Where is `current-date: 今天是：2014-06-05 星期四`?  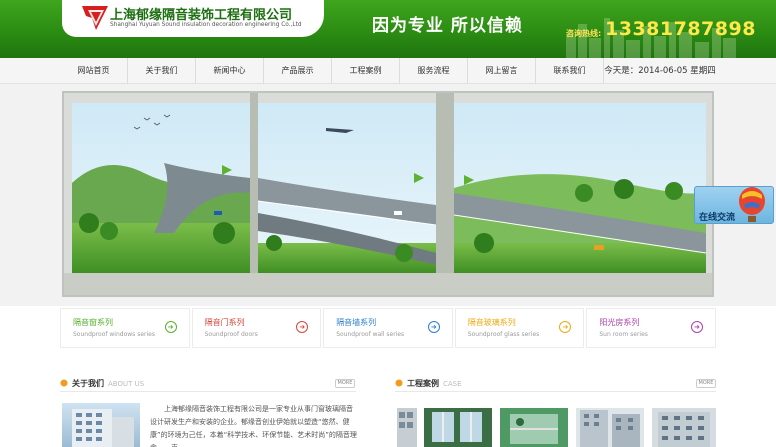
current-date: 今天是：2014-06-05 星期四 is located at coordinates (660, 71).